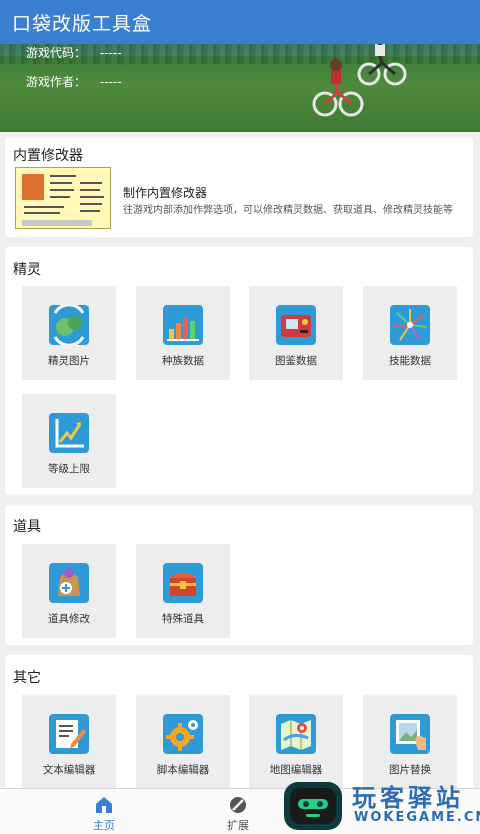 The height and width of the screenshot is (834, 480). Describe the element at coordinates (48, 156) in the screenshot. I see `builtin-modifier-title: 内置修改器` at that location.